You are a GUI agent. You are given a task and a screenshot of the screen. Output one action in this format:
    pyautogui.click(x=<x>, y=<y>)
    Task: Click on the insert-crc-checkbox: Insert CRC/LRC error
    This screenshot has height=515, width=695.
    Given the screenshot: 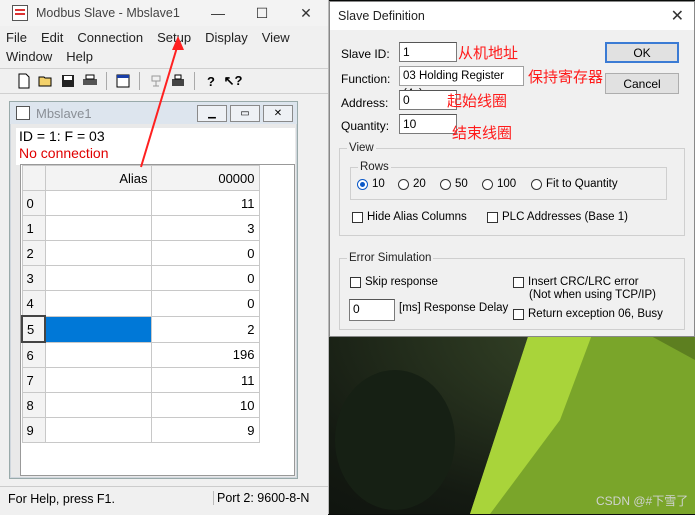 What is the action you would take?
    pyautogui.click(x=576, y=282)
    